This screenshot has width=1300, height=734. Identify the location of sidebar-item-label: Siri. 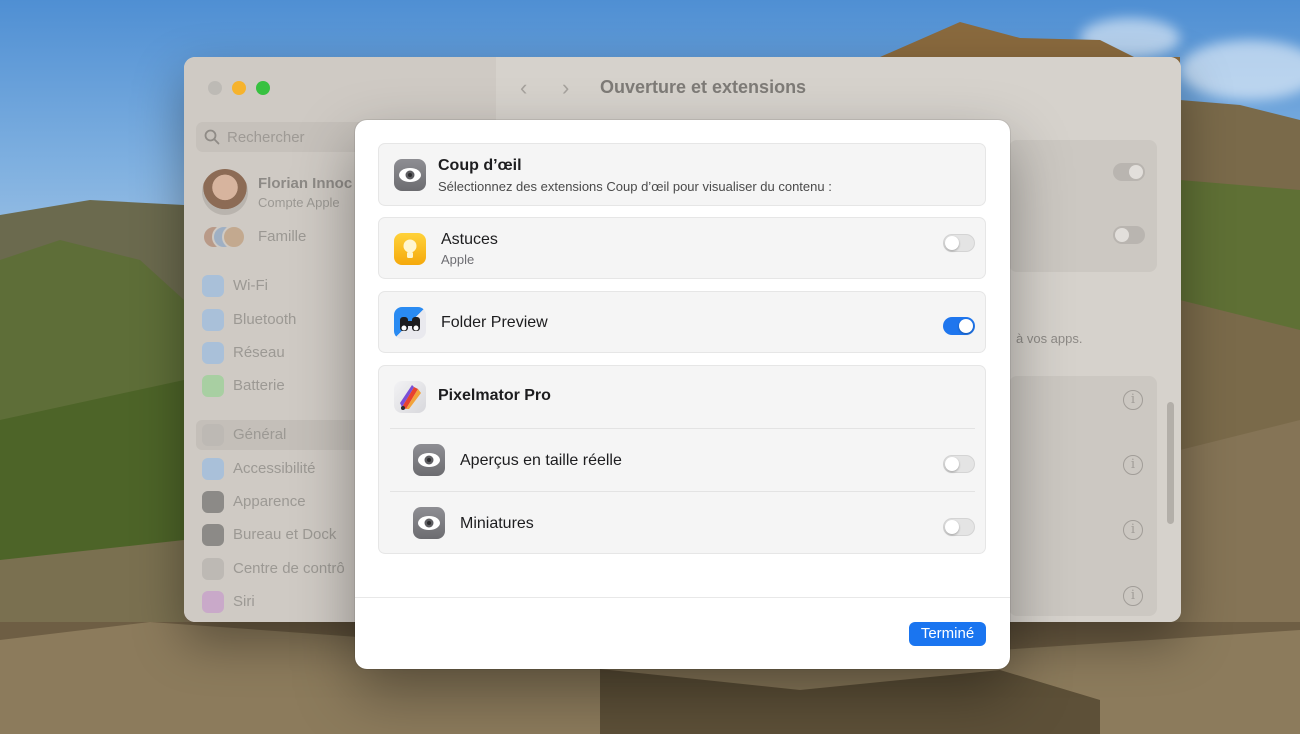
(244, 601).